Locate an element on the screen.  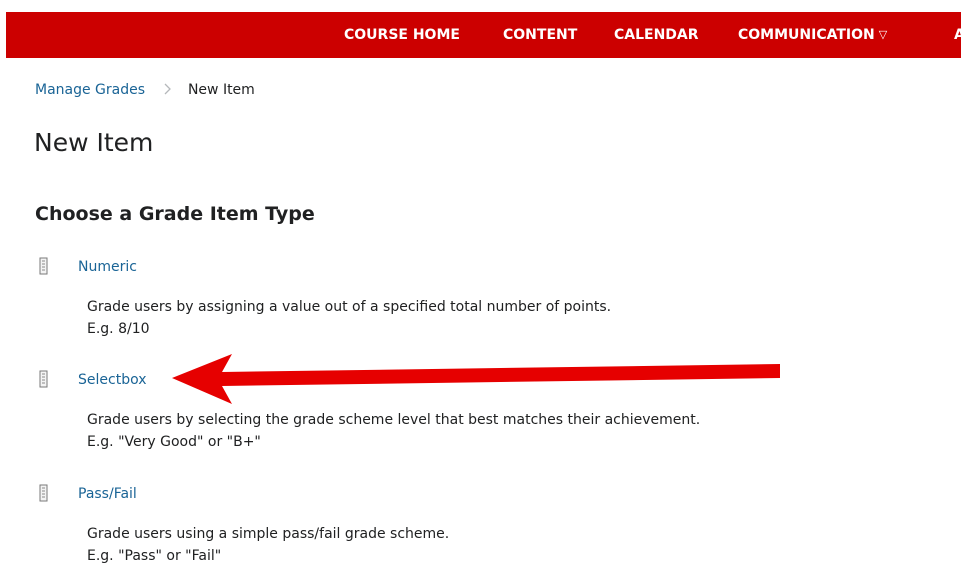
pass-fail-example-text: E.g. "Pass" or "Fail" is located at coordinates (154, 556).